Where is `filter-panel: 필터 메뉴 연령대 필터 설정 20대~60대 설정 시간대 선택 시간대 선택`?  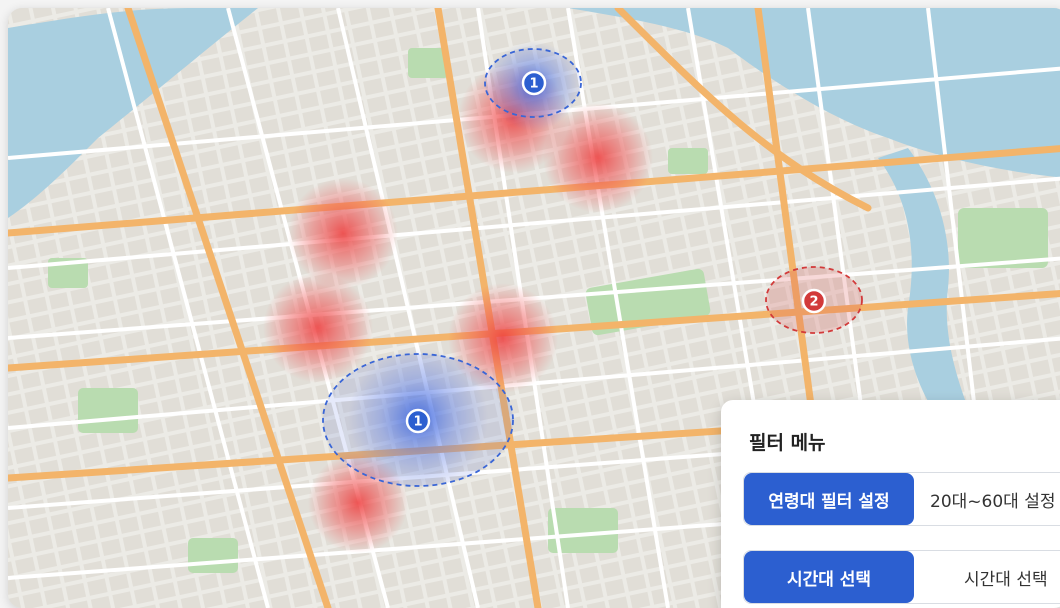
filter-panel: 필터 메뉴 연령대 필터 설정 20대~60대 설정 시간대 선택 시간대 선택 is located at coordinates (890, 504).